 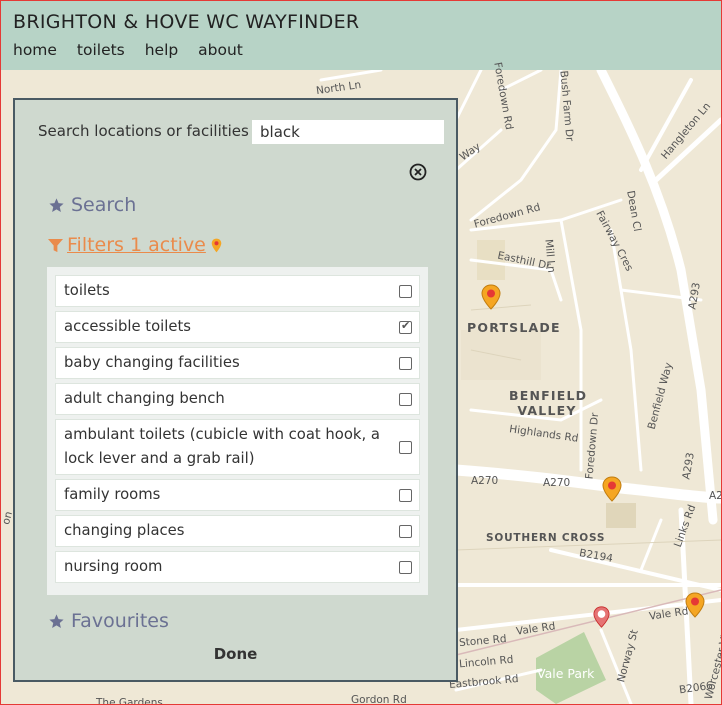 What do you see at coordinates (127, 326) in the screenshot?
I see `filter-label: accessible toilets` at bounding box center [127, 326].